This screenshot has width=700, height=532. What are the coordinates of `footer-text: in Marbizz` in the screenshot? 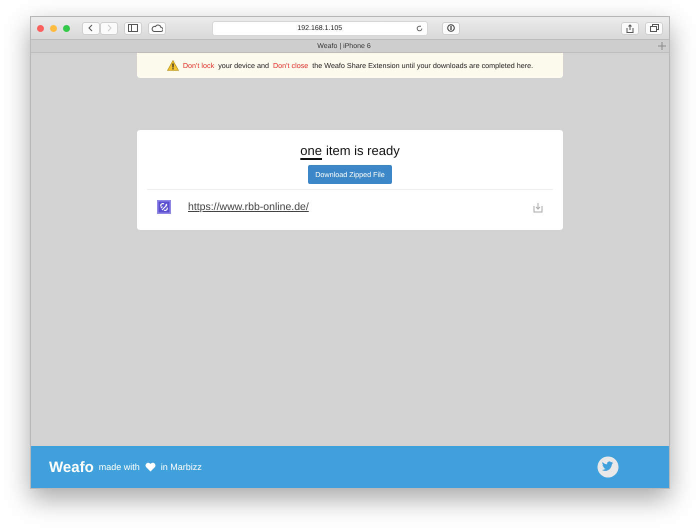 It's located at (181, 467).